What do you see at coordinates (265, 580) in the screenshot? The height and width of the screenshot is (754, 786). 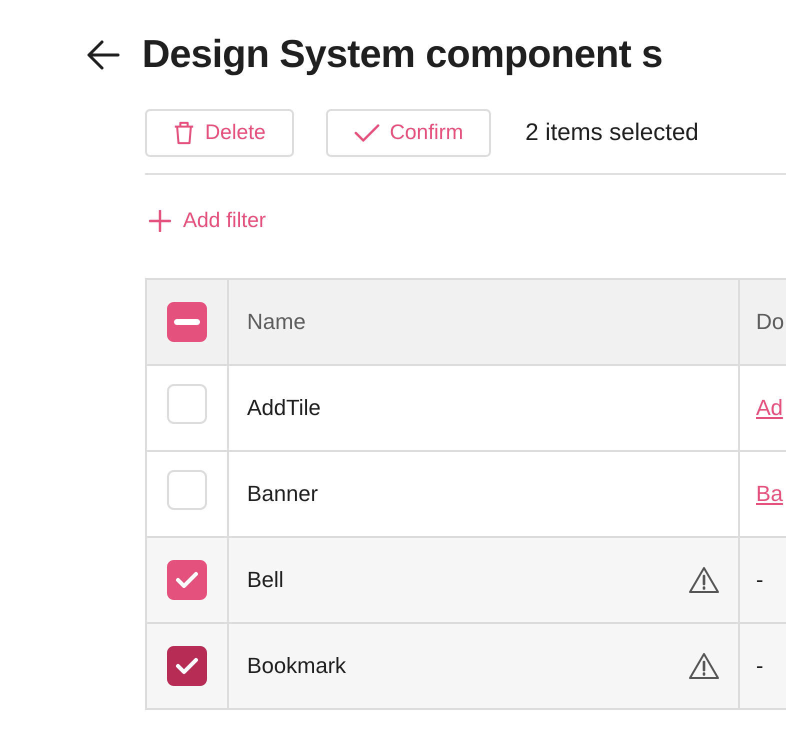 I see `component-name: Bell` at bounding box center [265, 580].